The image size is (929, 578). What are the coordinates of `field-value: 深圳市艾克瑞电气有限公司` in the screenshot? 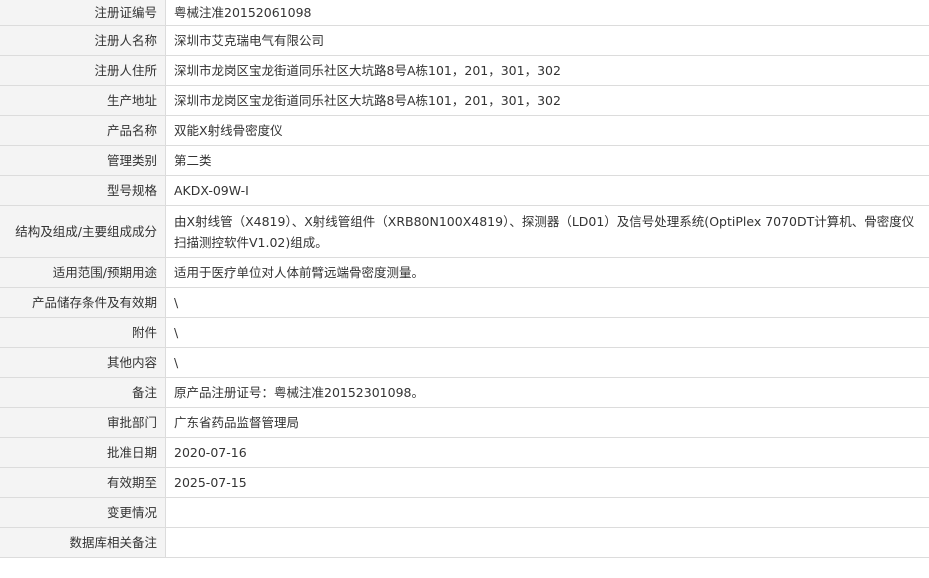 It's located at (547, 40).